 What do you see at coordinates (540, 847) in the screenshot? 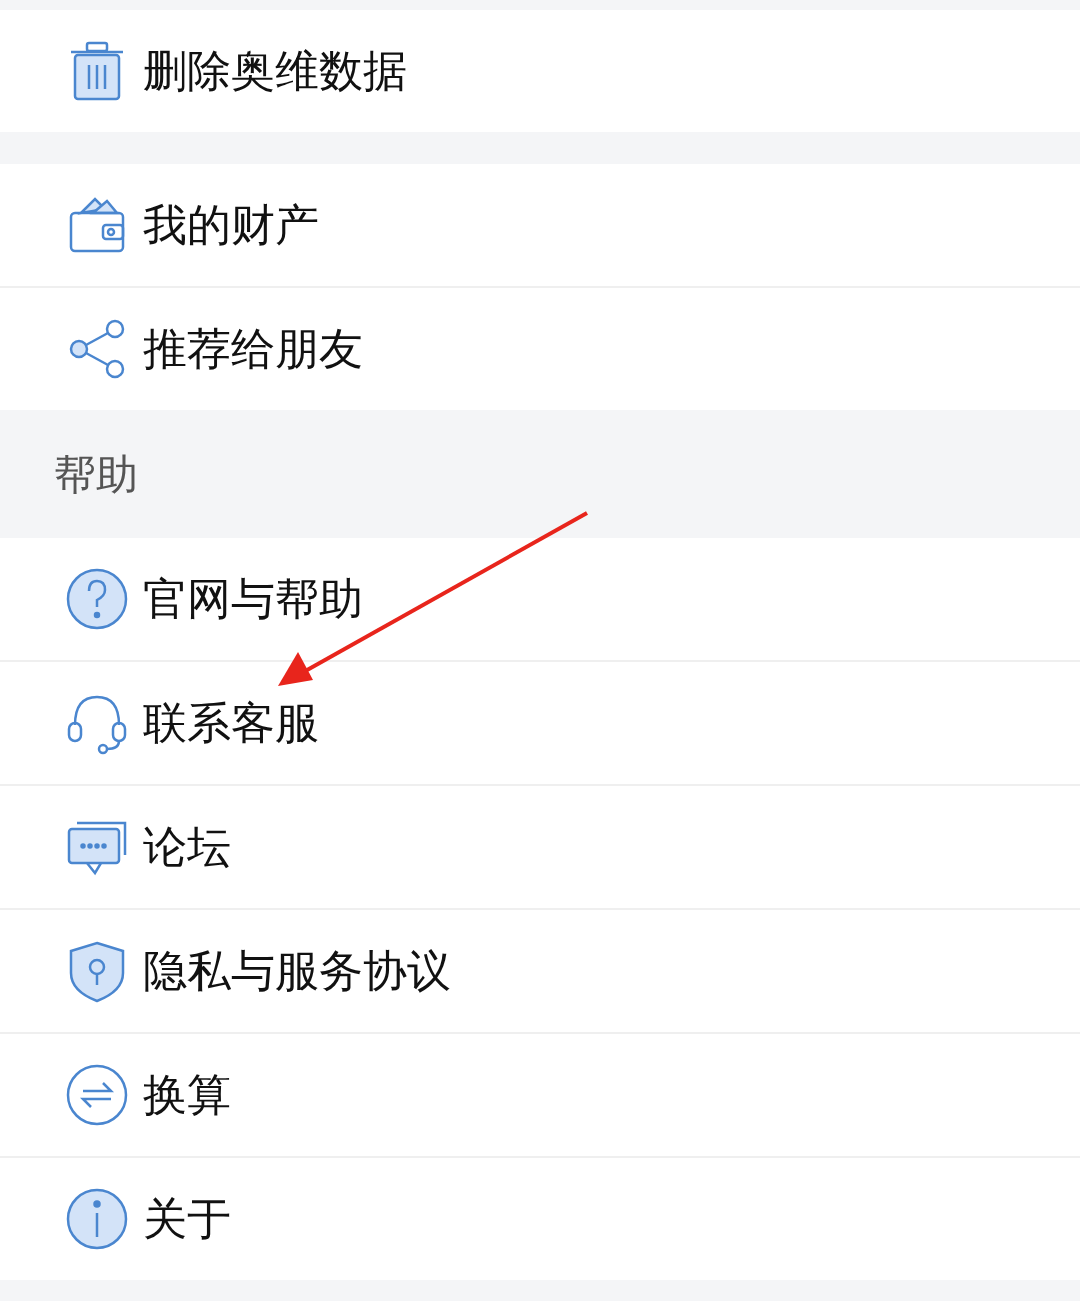
I see `menu-item: 论坛` at bounding box center [540, 847].